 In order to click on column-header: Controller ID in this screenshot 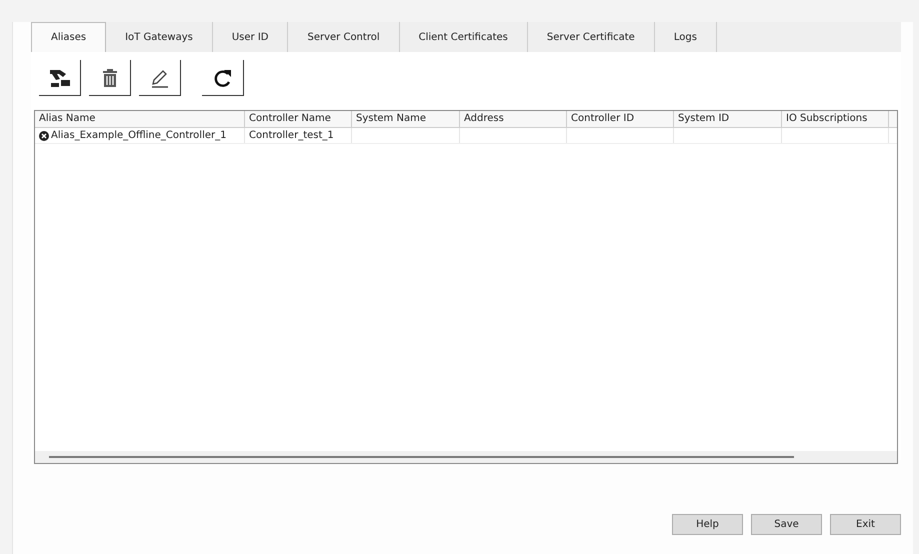, I will do `click(620, 119)`.